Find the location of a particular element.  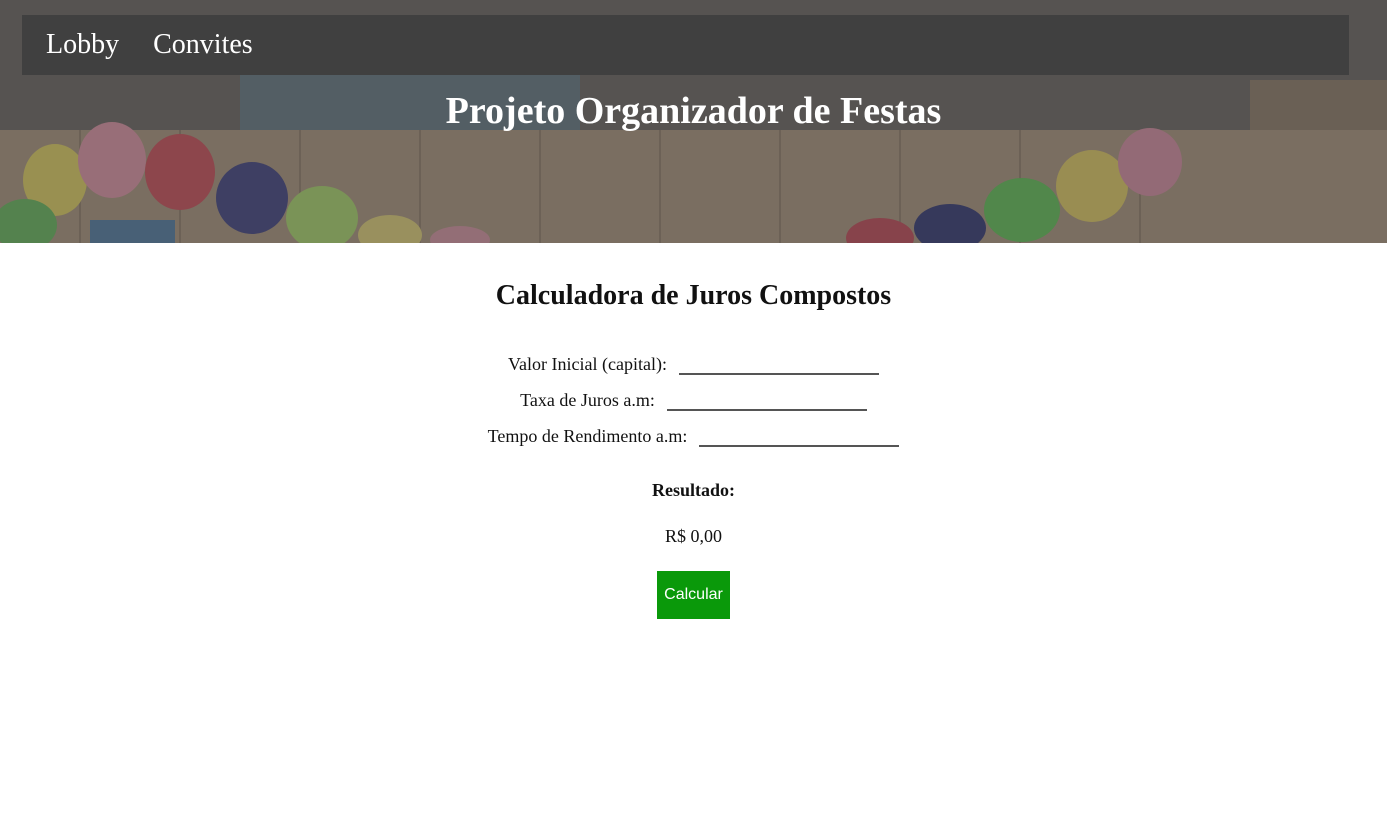

interest-rate-label: Taxa de Juros a.m: is located at coordinates (587, 400).